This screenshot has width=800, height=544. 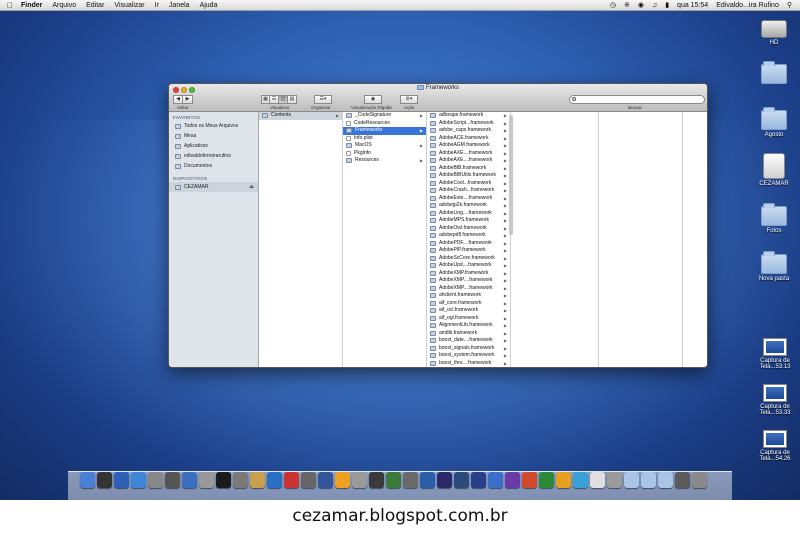 I want to click on desktop-icon-folder, so click(x=774, y=73).